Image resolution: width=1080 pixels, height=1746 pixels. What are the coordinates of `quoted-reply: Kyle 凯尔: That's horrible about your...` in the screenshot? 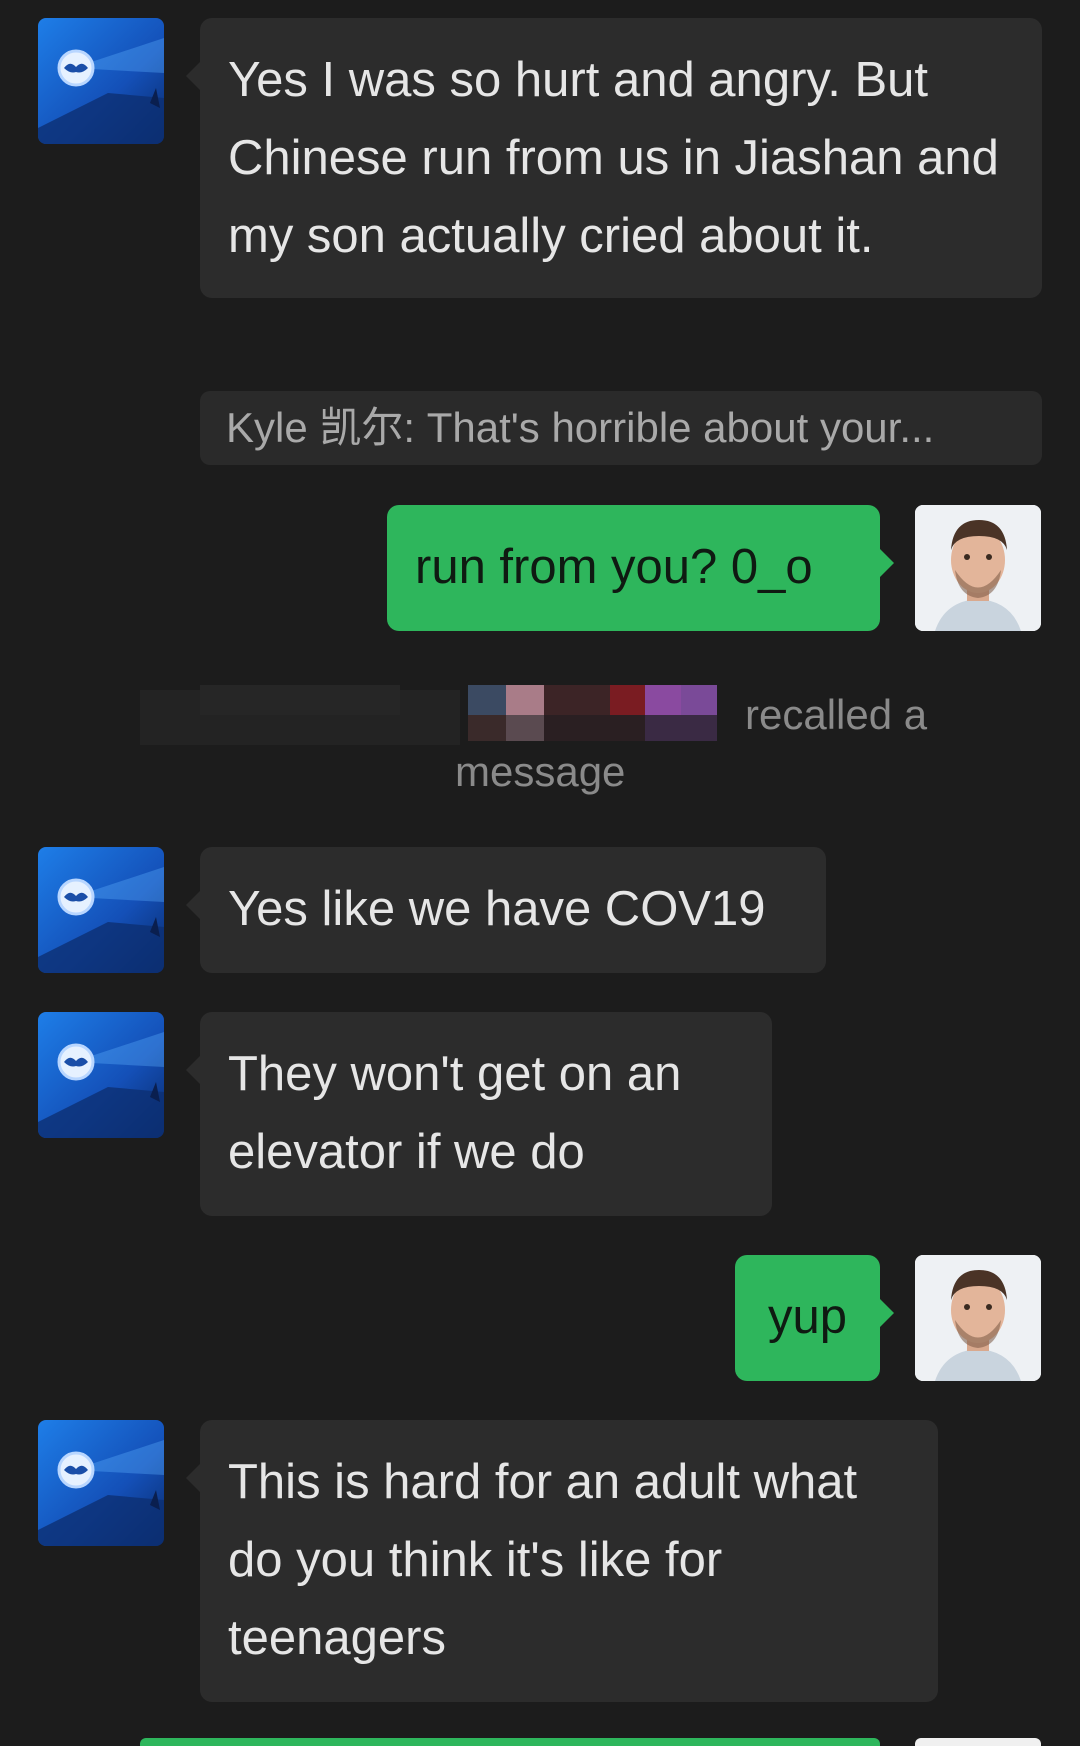 It's located at (621, 428).